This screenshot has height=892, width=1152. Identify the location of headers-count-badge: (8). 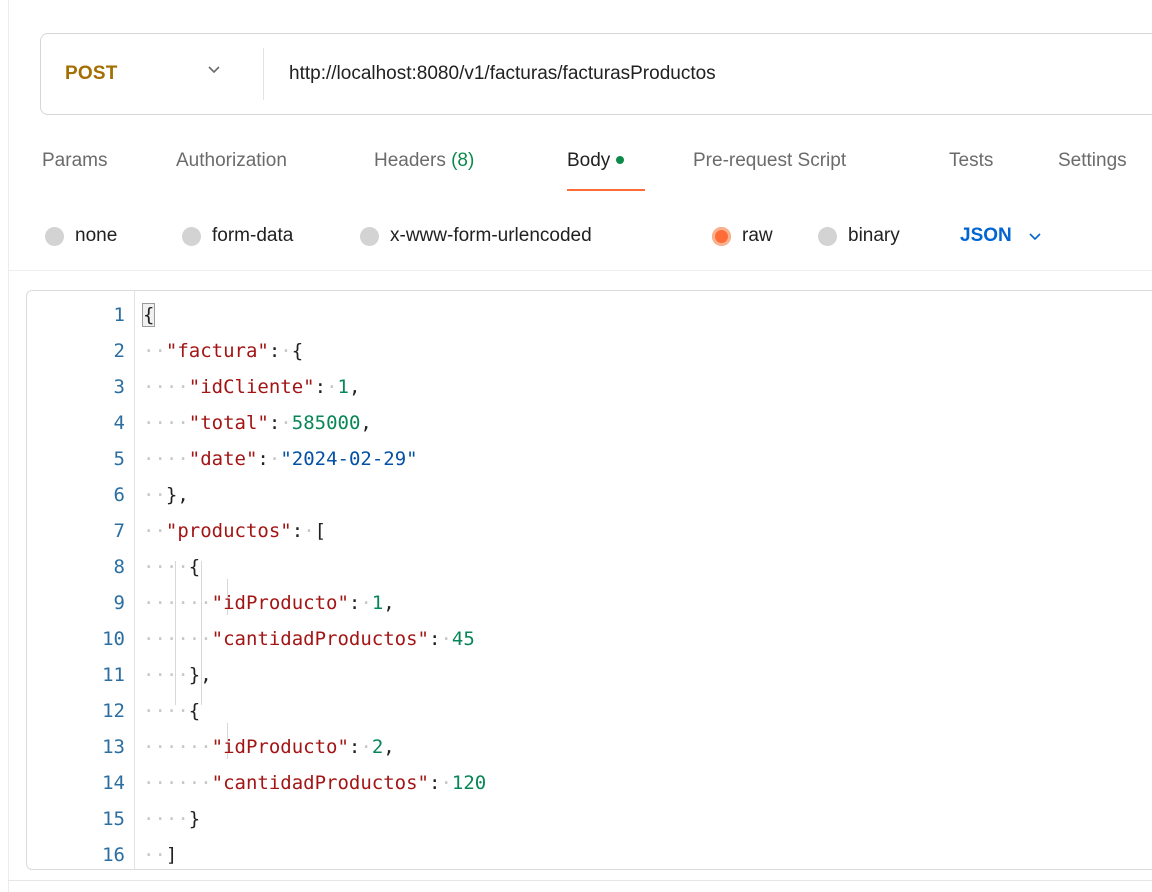
(463, 160).